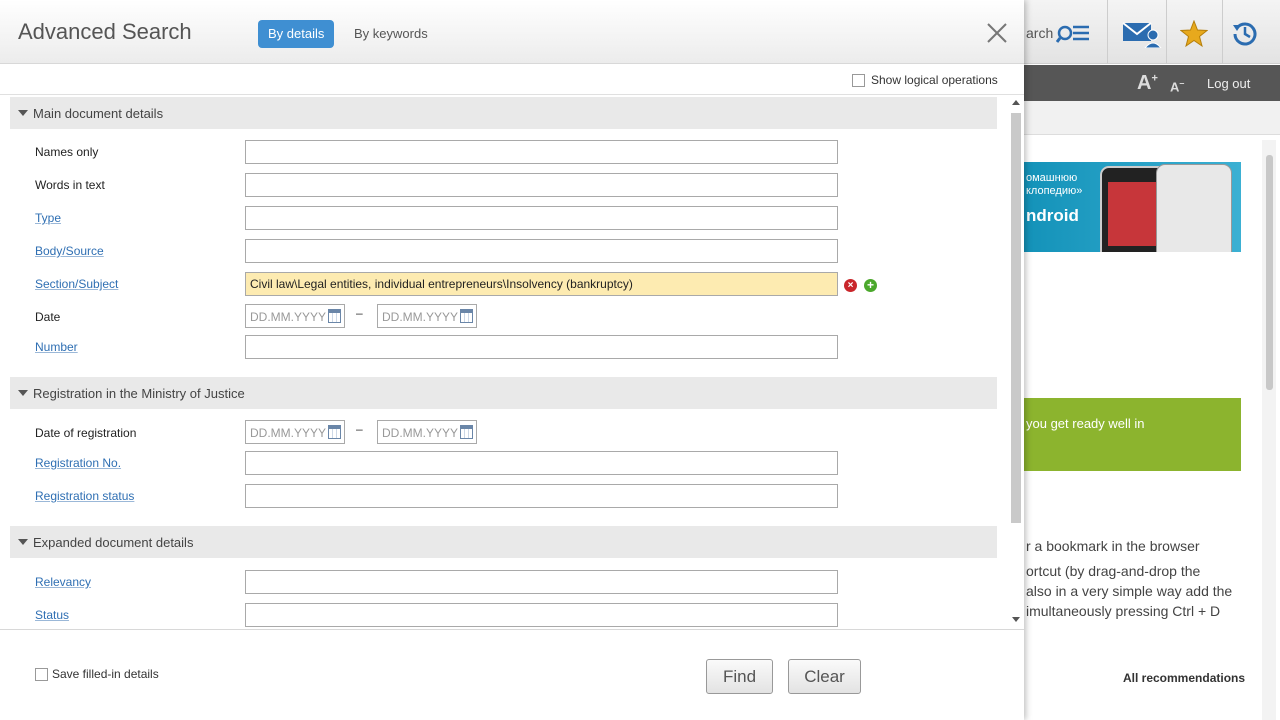 The image size is (1280, 720). I want to click on all-recommendations-link: All recommendations, so click(1184, 678).